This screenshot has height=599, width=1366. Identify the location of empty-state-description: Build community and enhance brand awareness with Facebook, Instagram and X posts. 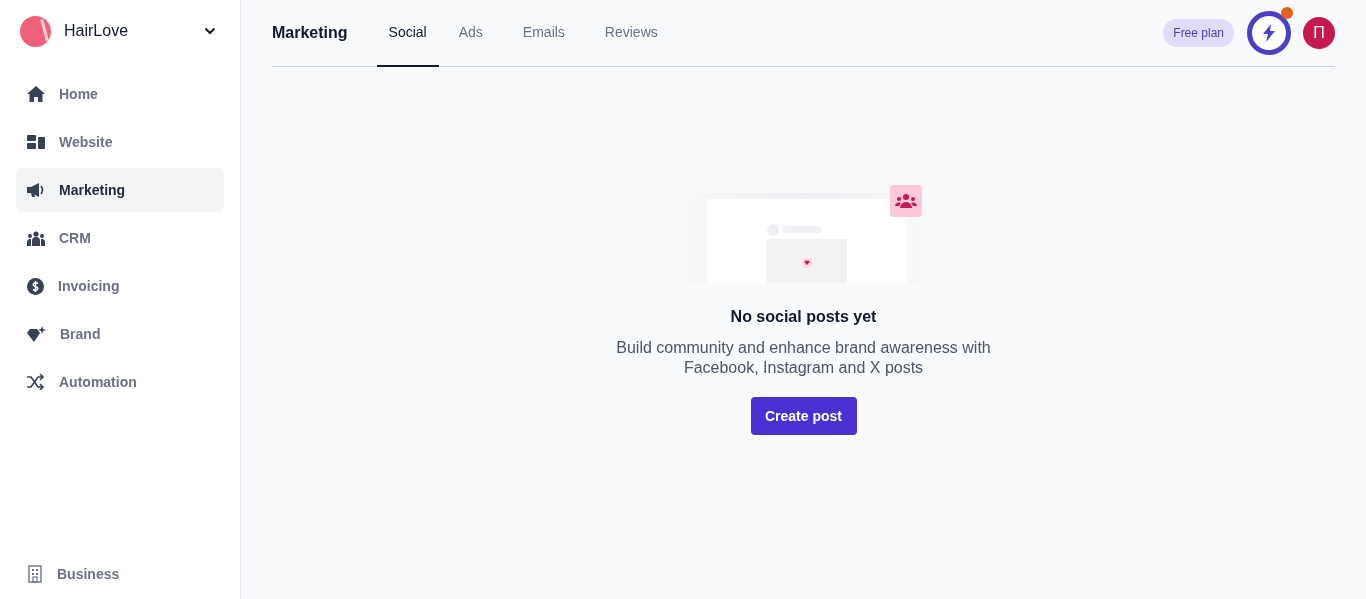
(803, 358).